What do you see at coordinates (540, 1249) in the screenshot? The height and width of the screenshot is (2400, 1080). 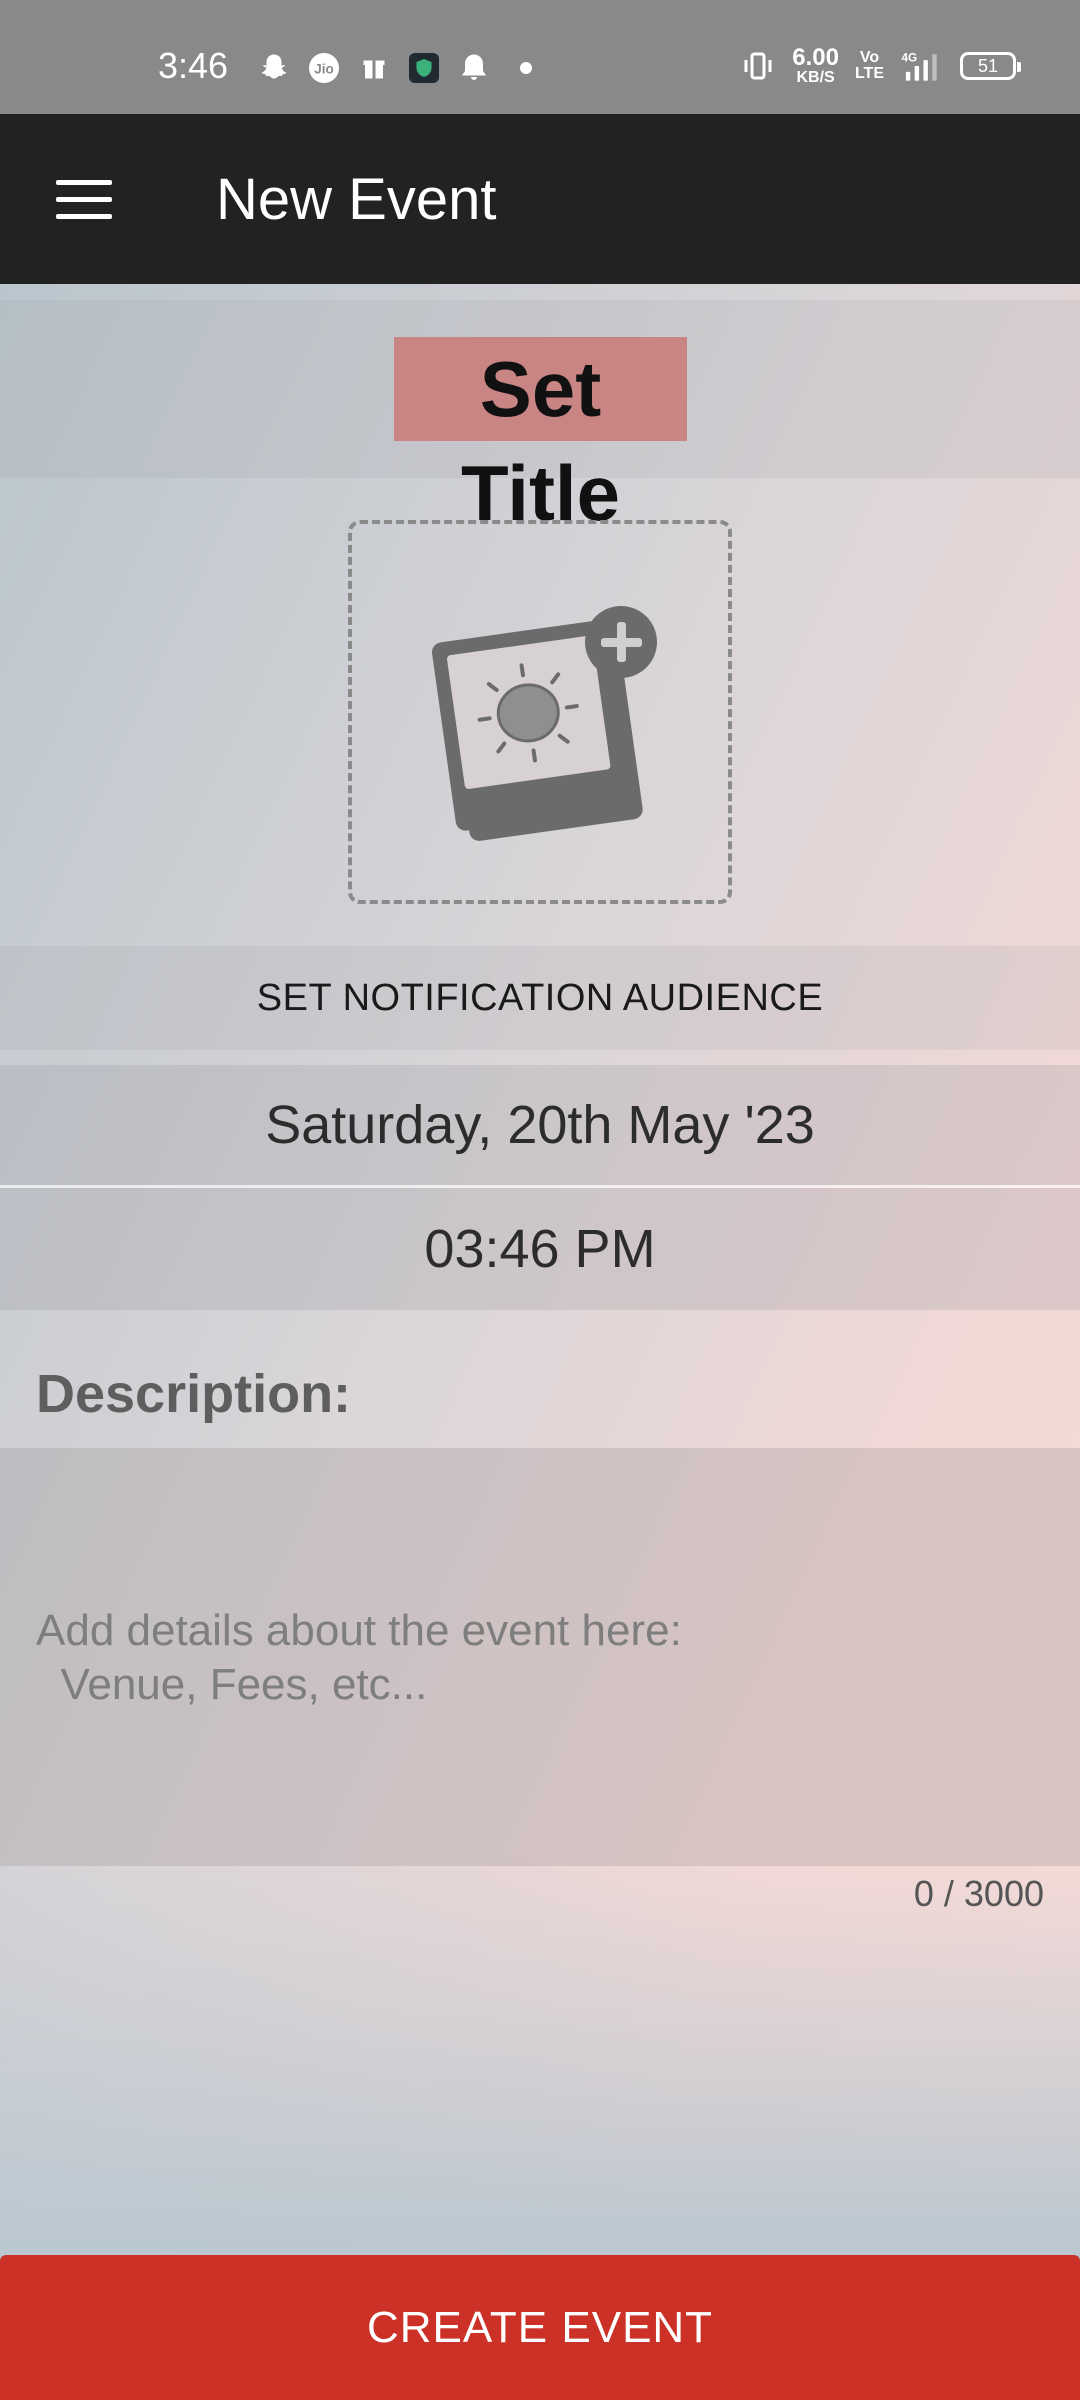 I see `time-picker: 03:46 PM` at bounding box center [540, 1249].